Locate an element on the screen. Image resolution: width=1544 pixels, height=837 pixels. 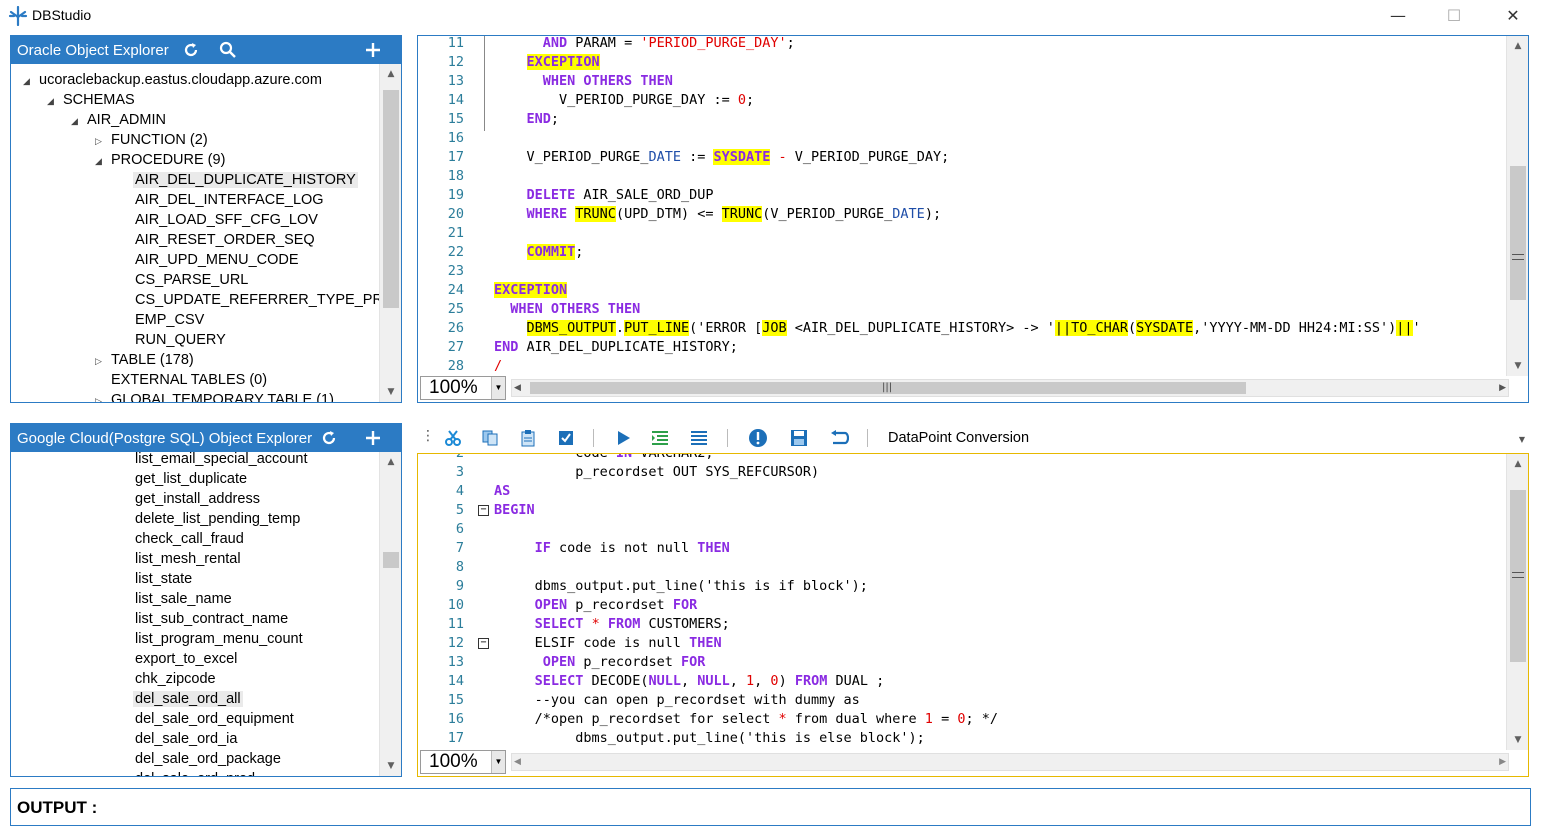
tree-node: CS_PARSE_URL is located at coordinates (184, 280).